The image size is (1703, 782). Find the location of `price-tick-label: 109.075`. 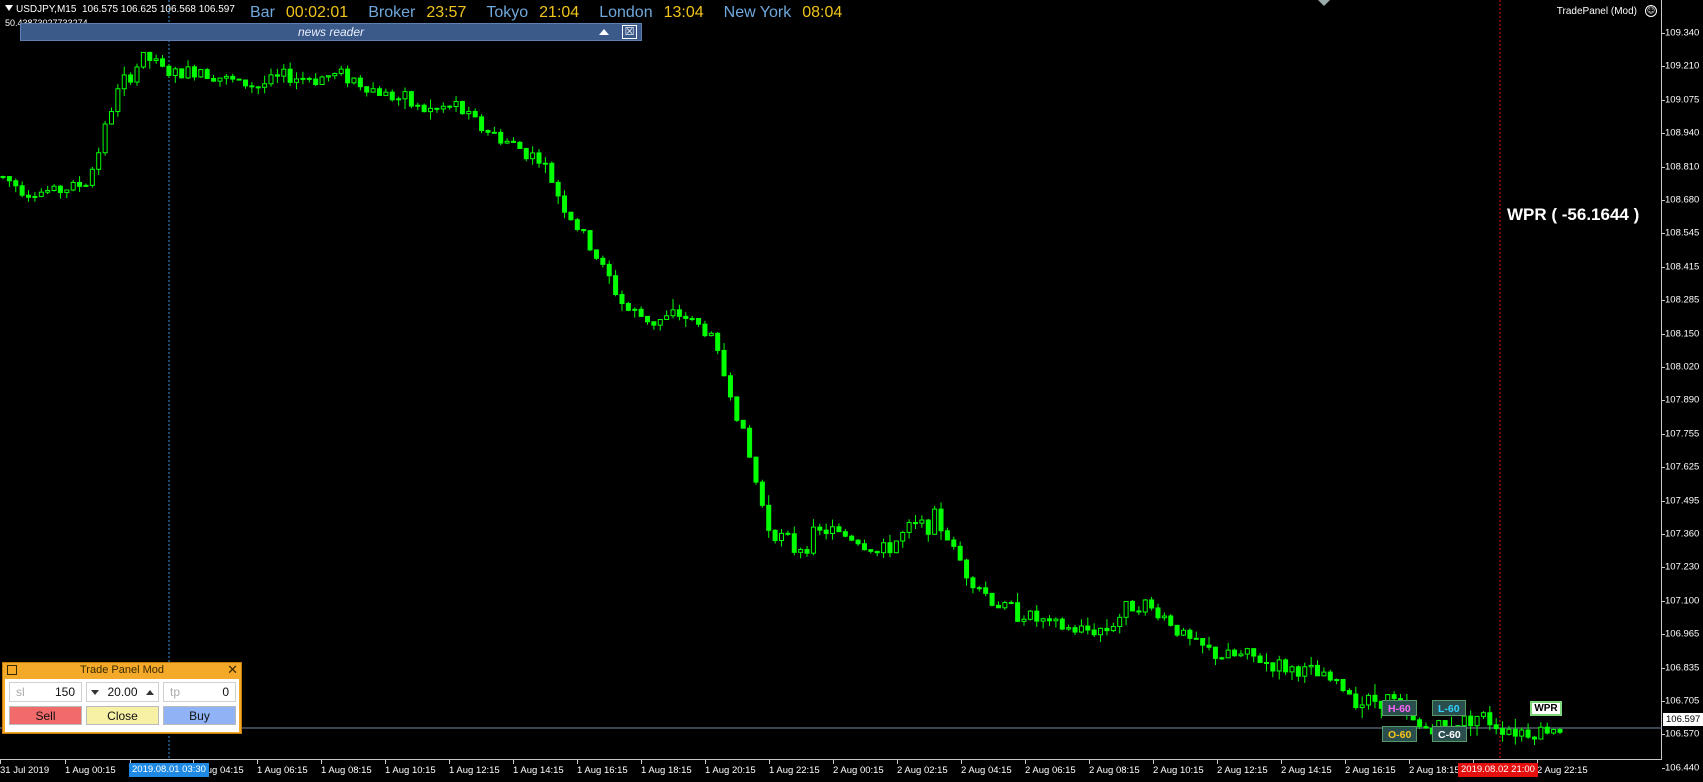

price-tick-label: 109.075 is located at coordinates (1682, 100).